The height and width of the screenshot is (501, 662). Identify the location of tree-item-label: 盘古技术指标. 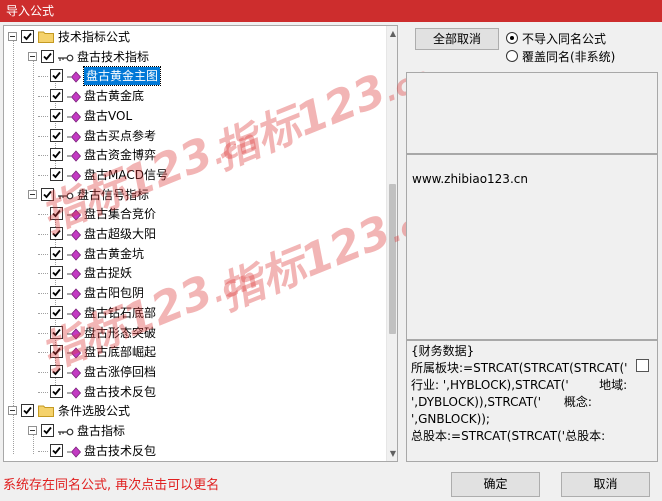
(113, 56).